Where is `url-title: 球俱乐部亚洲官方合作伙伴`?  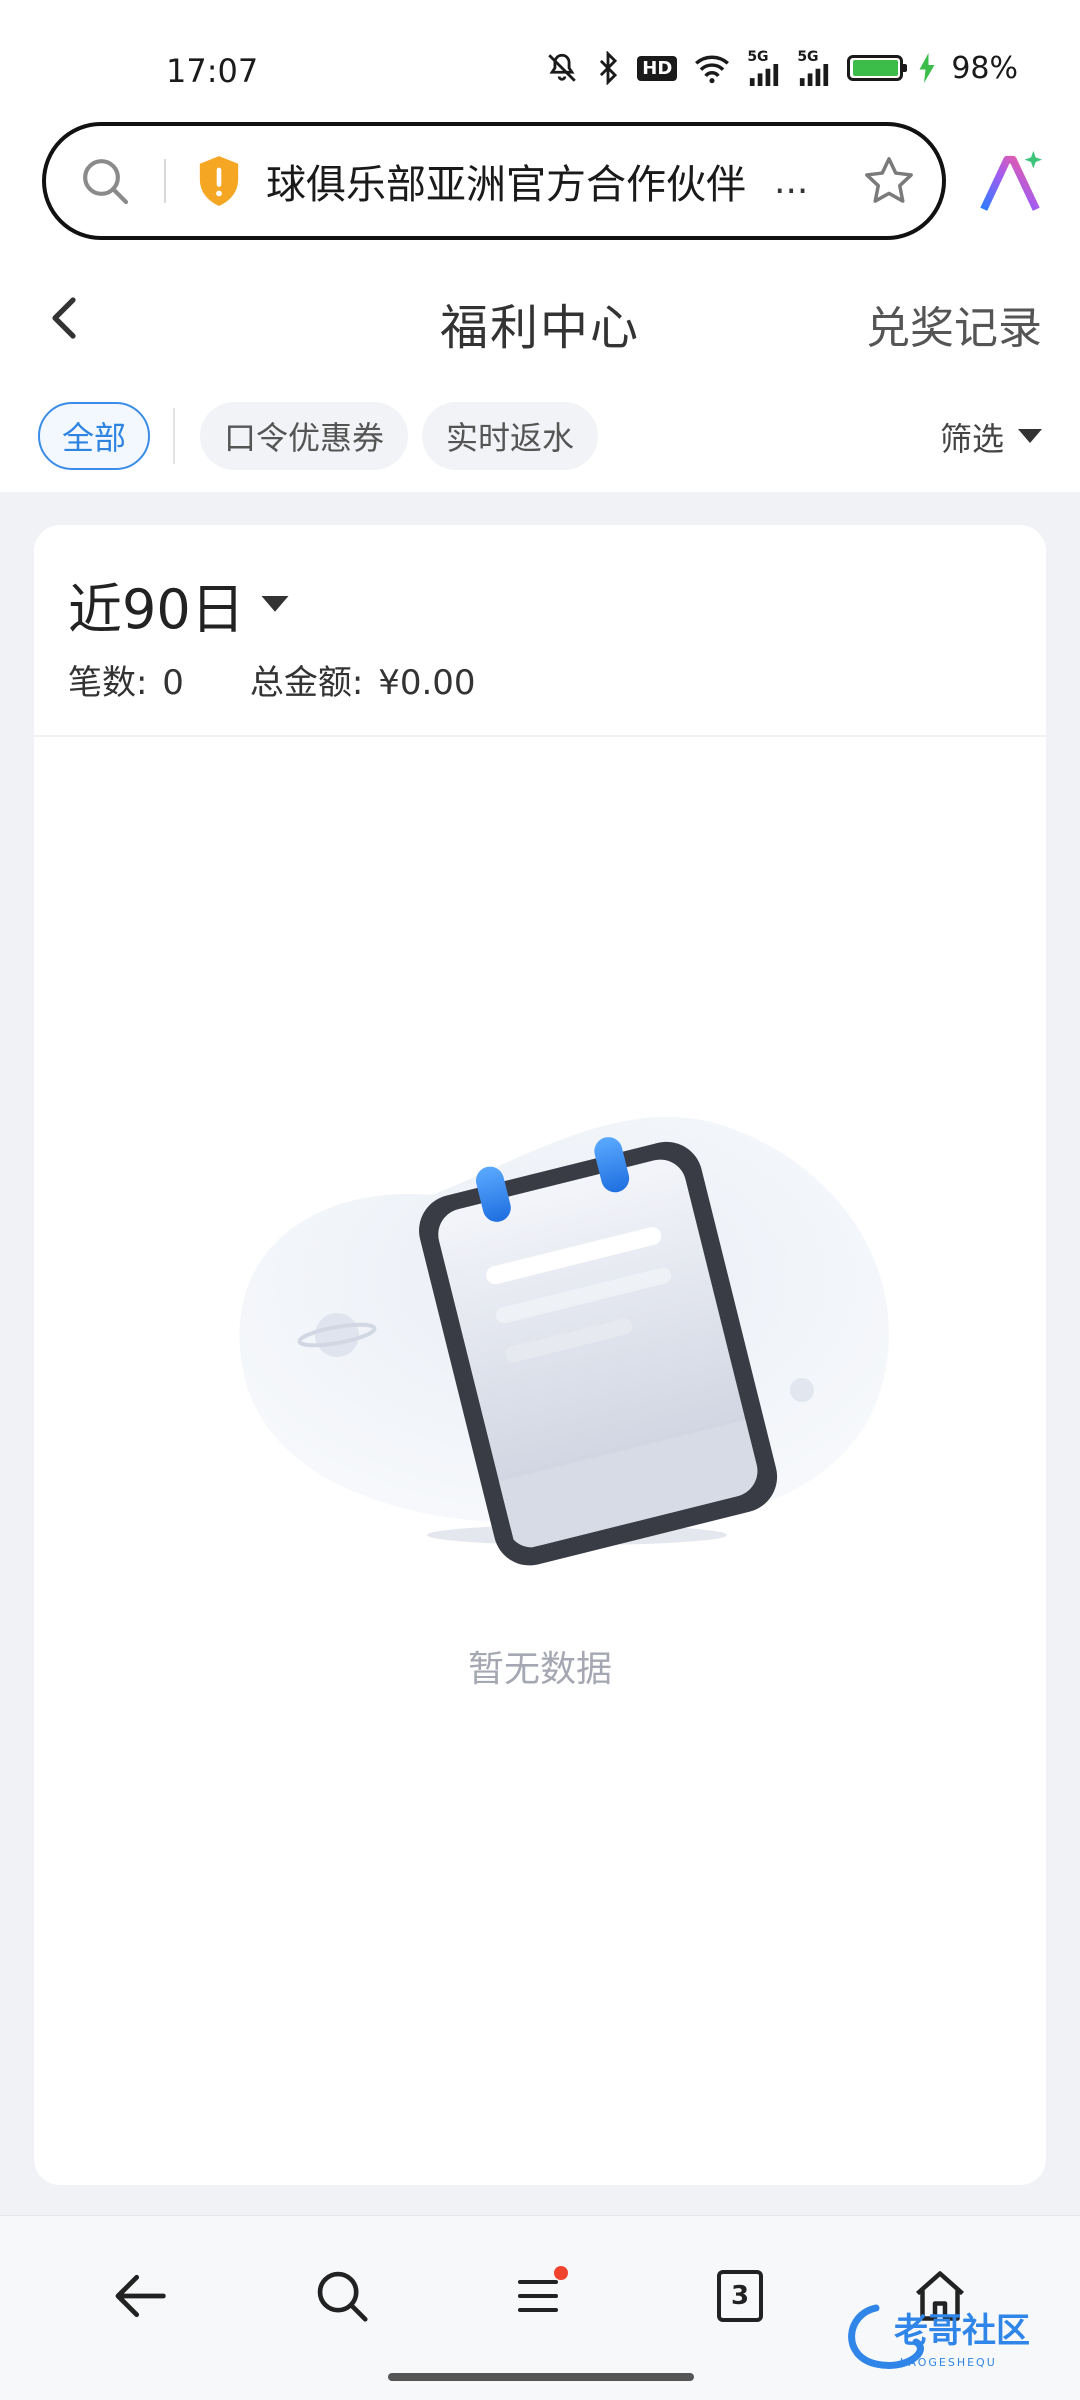 url-title: 球俱乐部亚洲官方合作伙伴 is located at coordinates (516, 181).